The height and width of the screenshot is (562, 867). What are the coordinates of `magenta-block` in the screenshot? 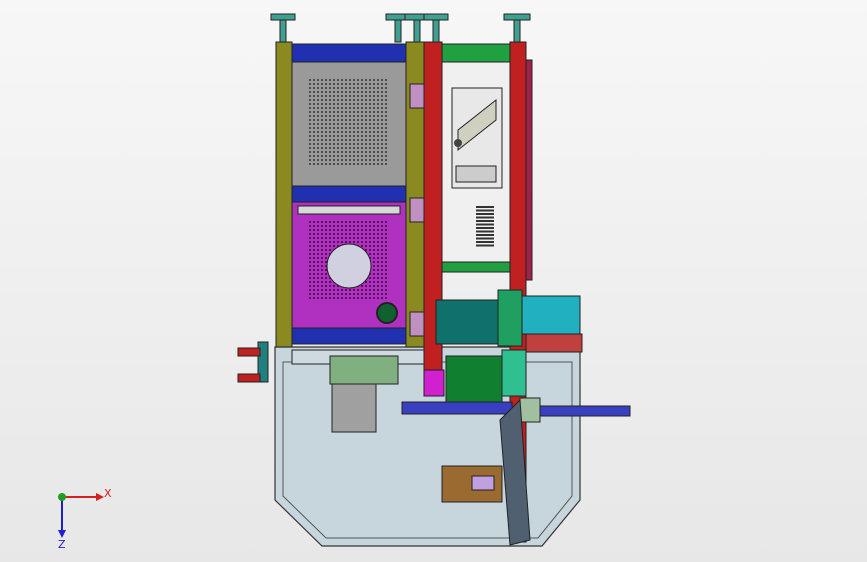 It's located at (434, 383).